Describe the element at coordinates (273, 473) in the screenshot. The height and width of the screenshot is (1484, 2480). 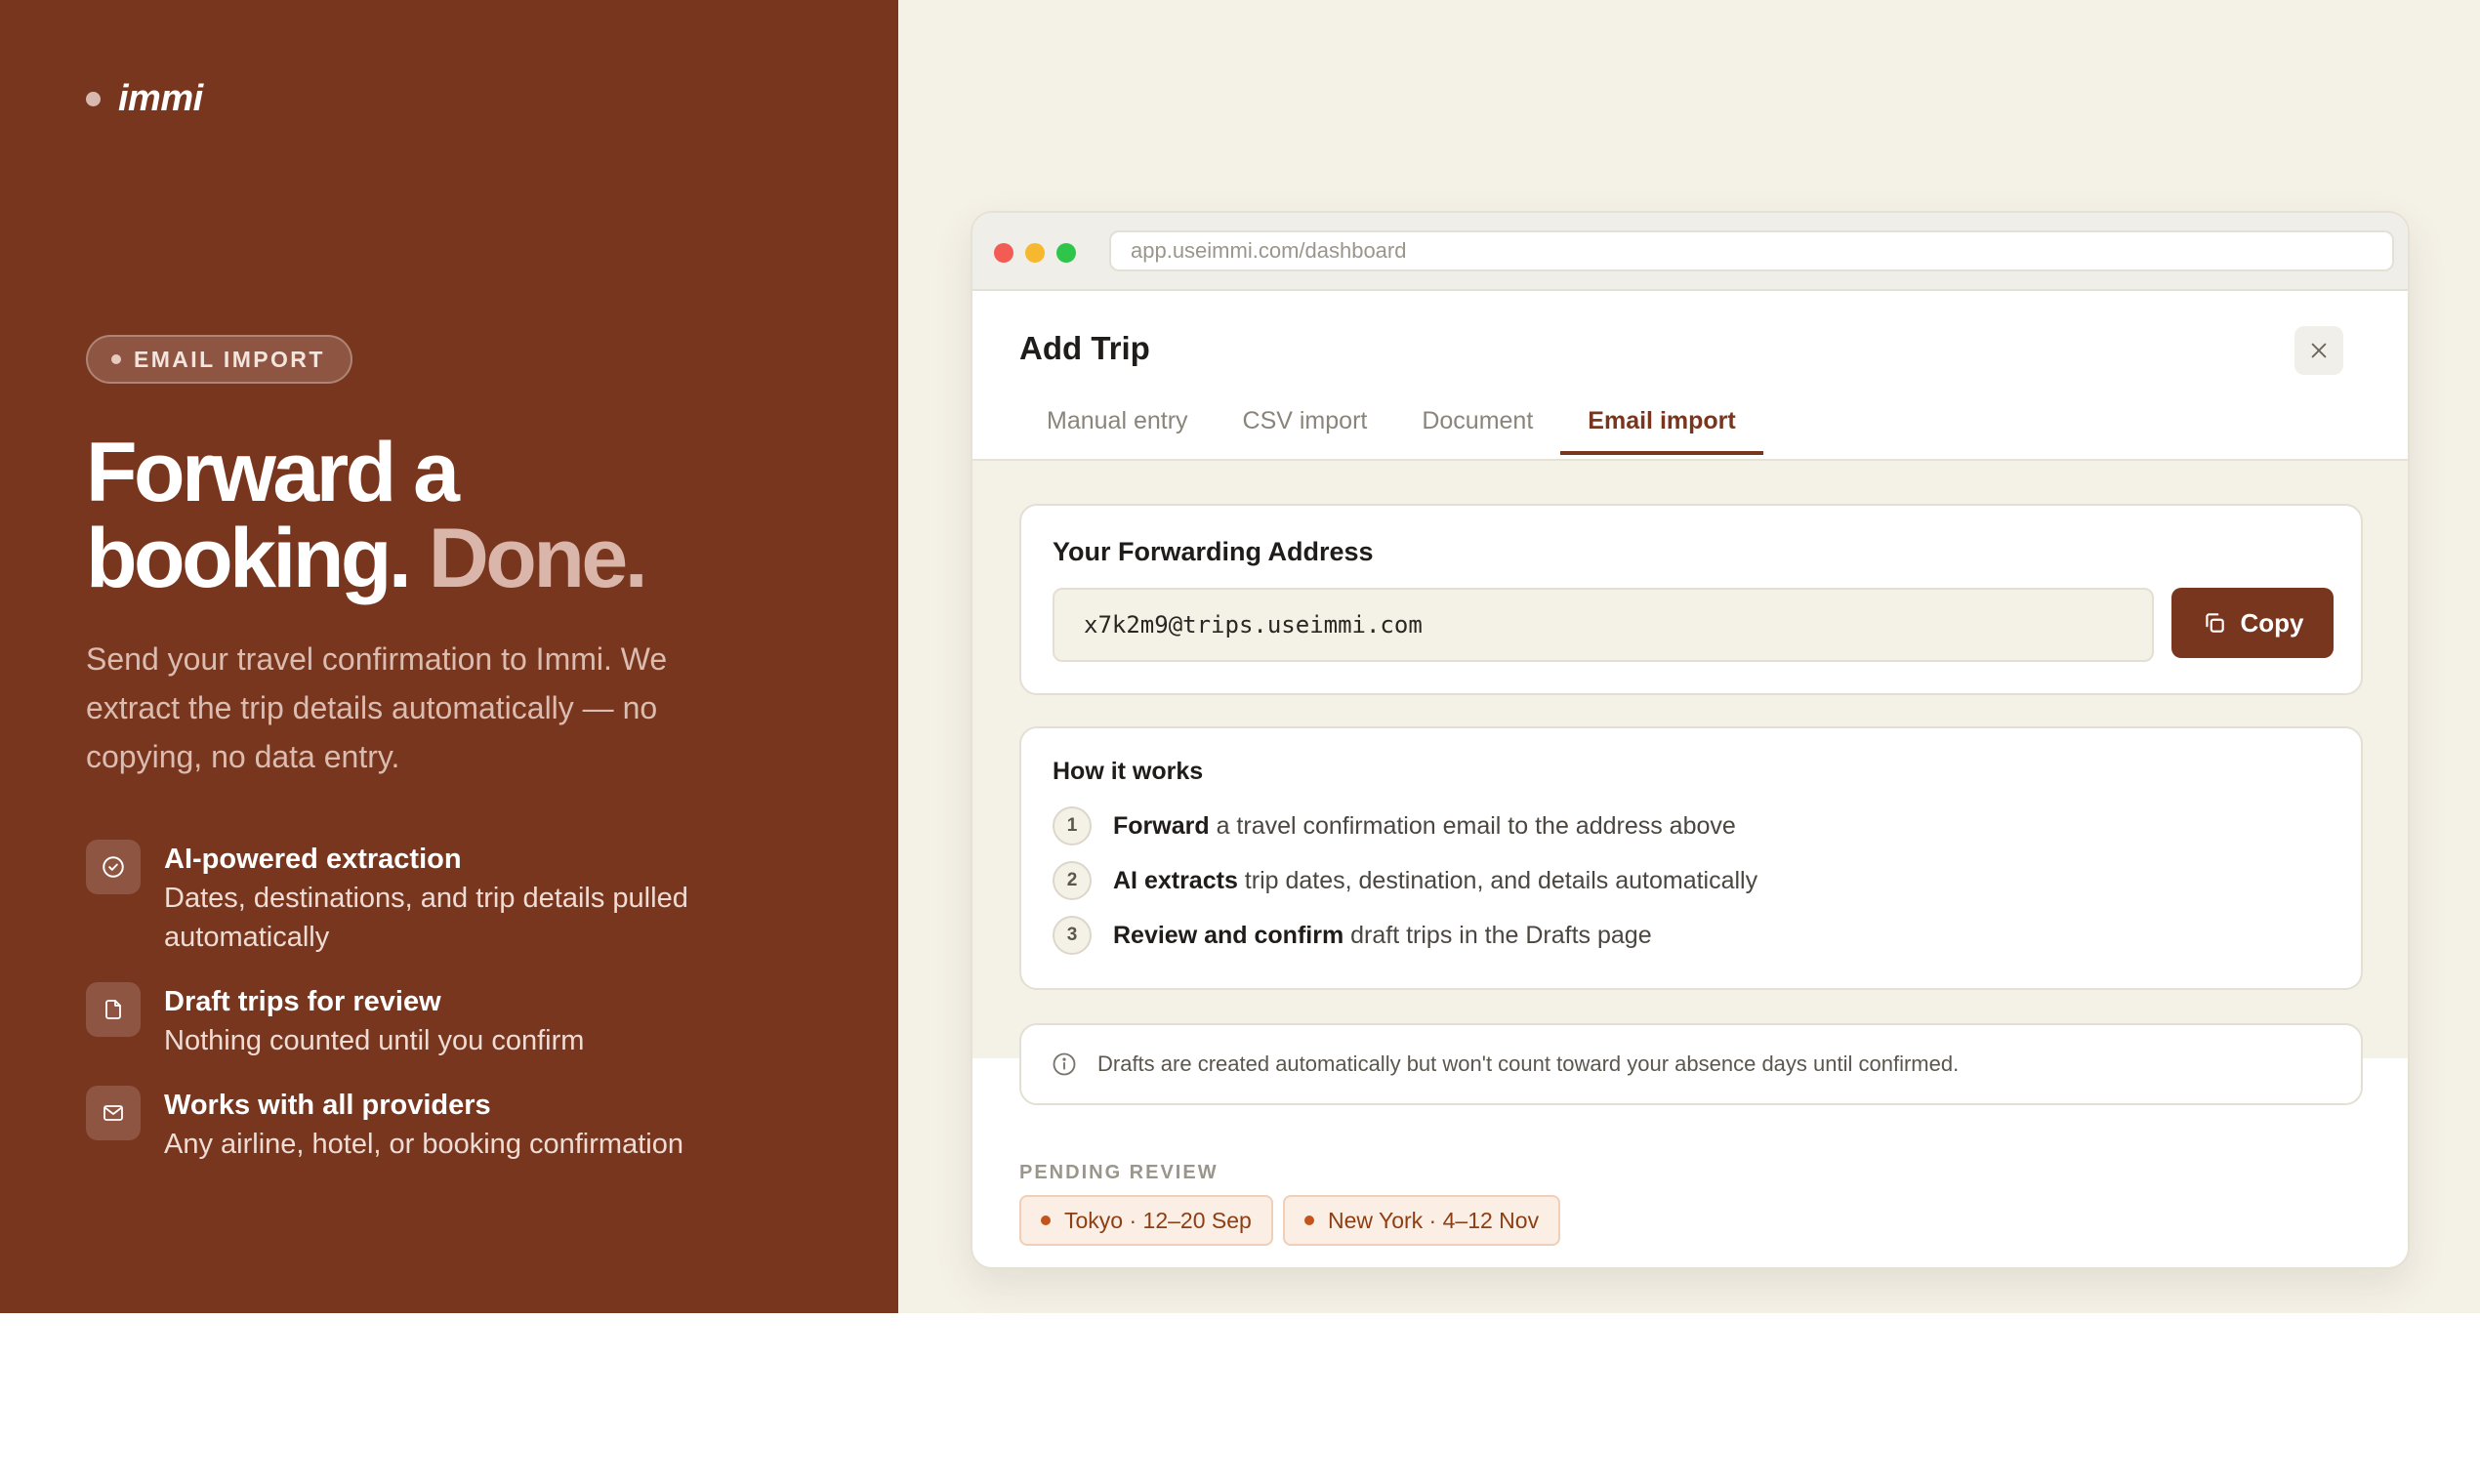
I see `headline-line1: Forward a` at that location.